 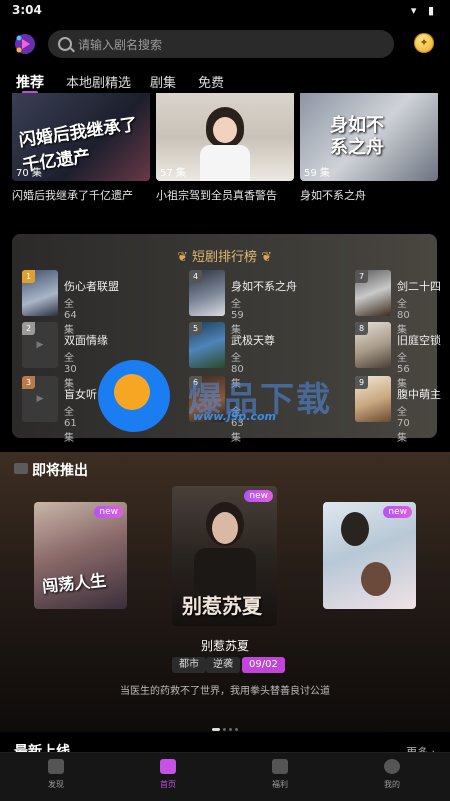 I want to click on poster-portrait, so click(x=355, y=529).